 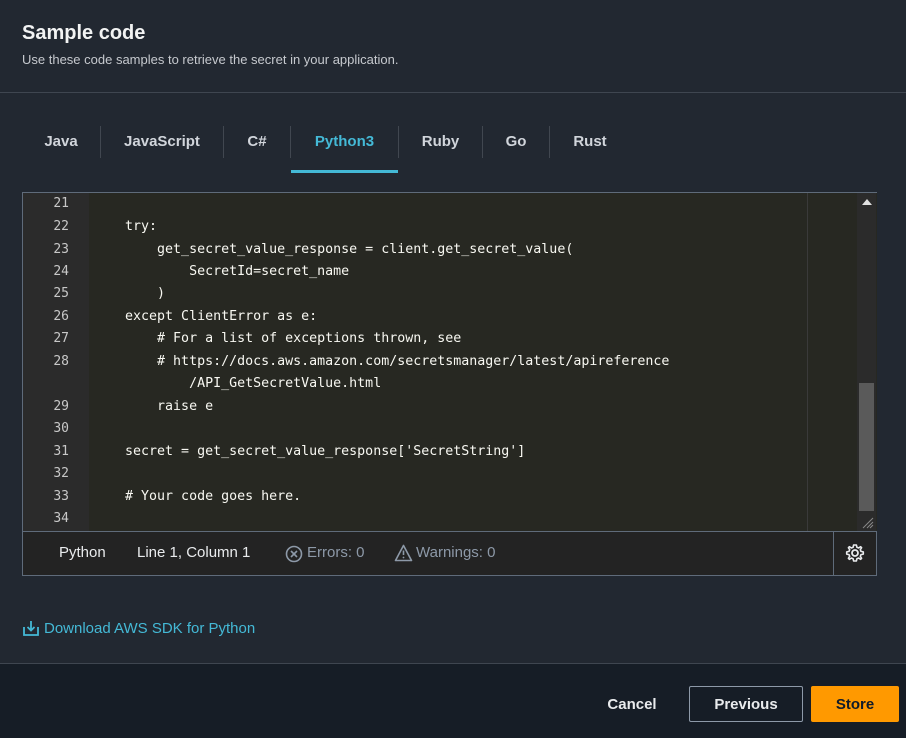 What do you see at coordinates (129, 293) in the screenshot?
I see `code-line: )` at bounding box center [129, 293].